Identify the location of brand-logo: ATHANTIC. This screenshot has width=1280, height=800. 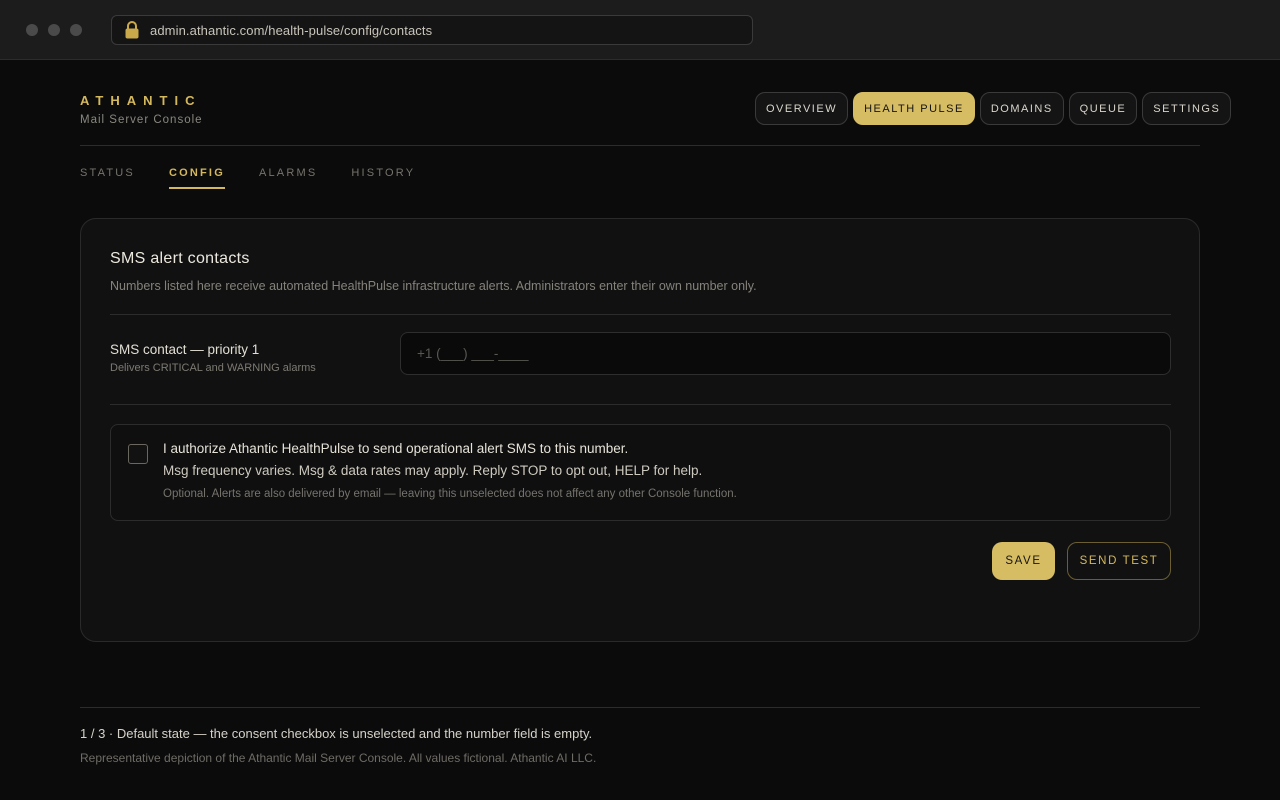
(141, 100).